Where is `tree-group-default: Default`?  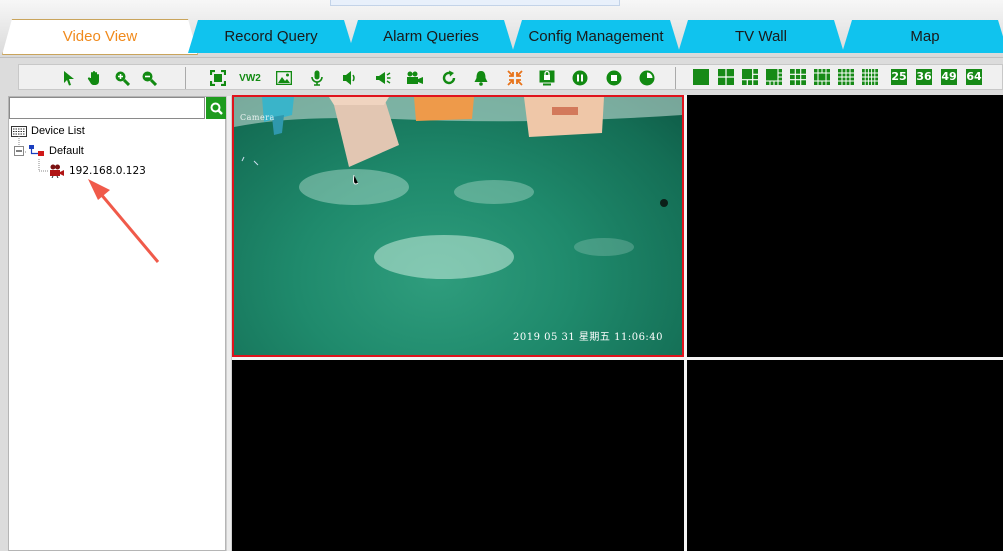
tree-group-default: Default is located at coordinates (49, 151).